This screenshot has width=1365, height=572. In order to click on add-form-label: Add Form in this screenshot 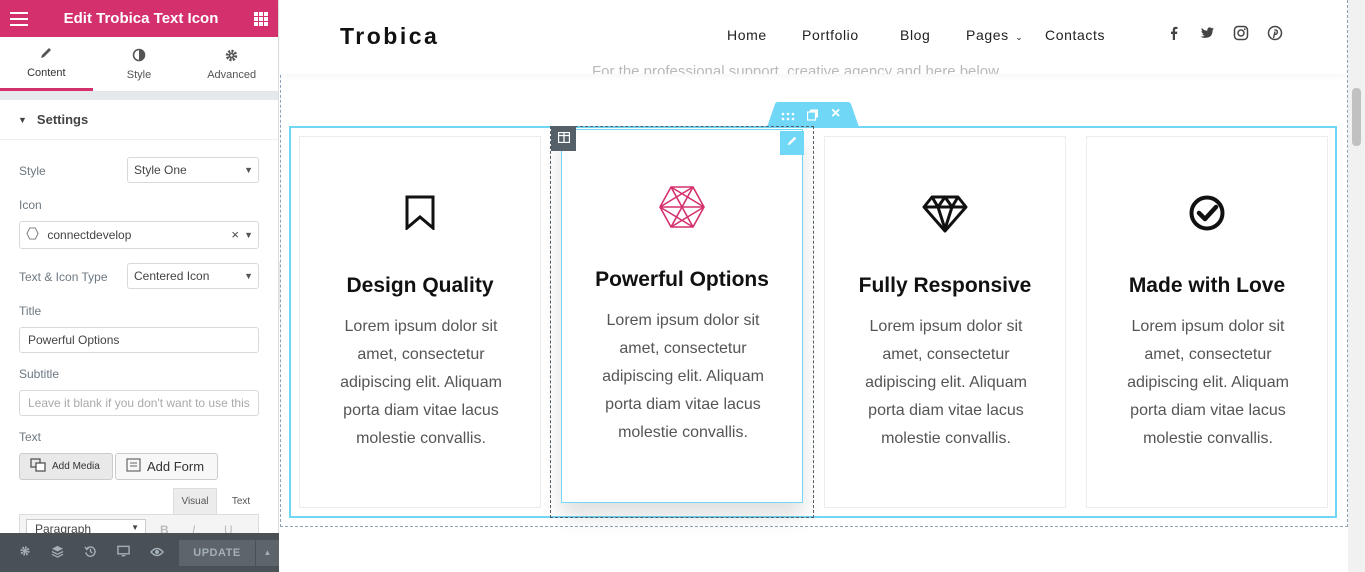, I will do `click(176, 466)`.